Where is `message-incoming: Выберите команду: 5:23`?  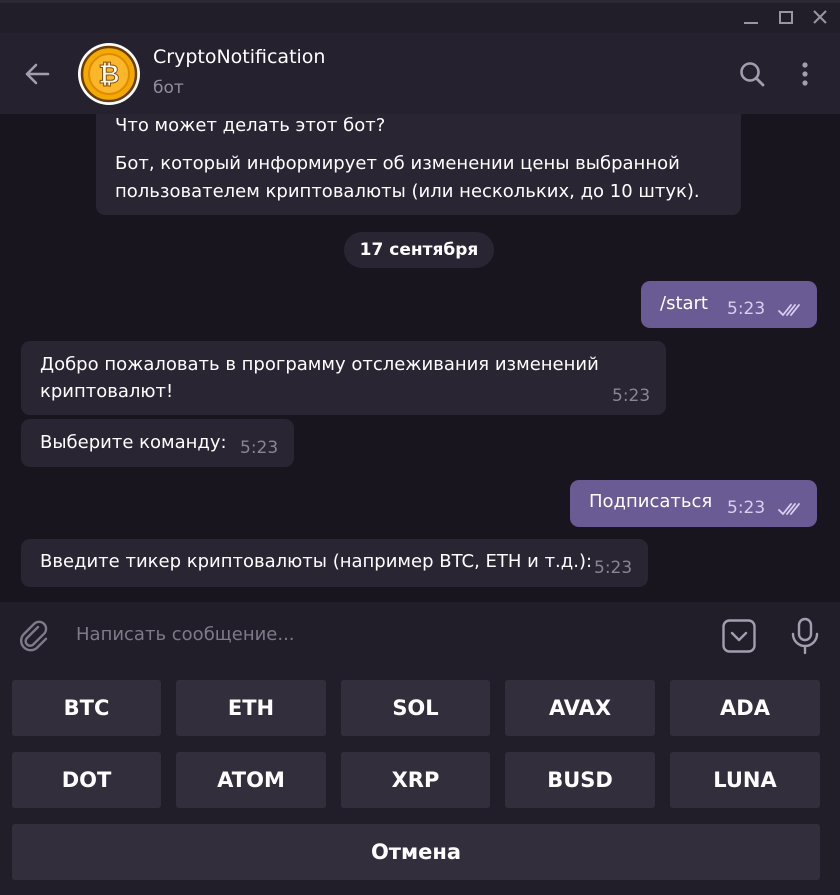
message-incoming: Выберите команду: 5:23 is located at coordinates (157, 443).